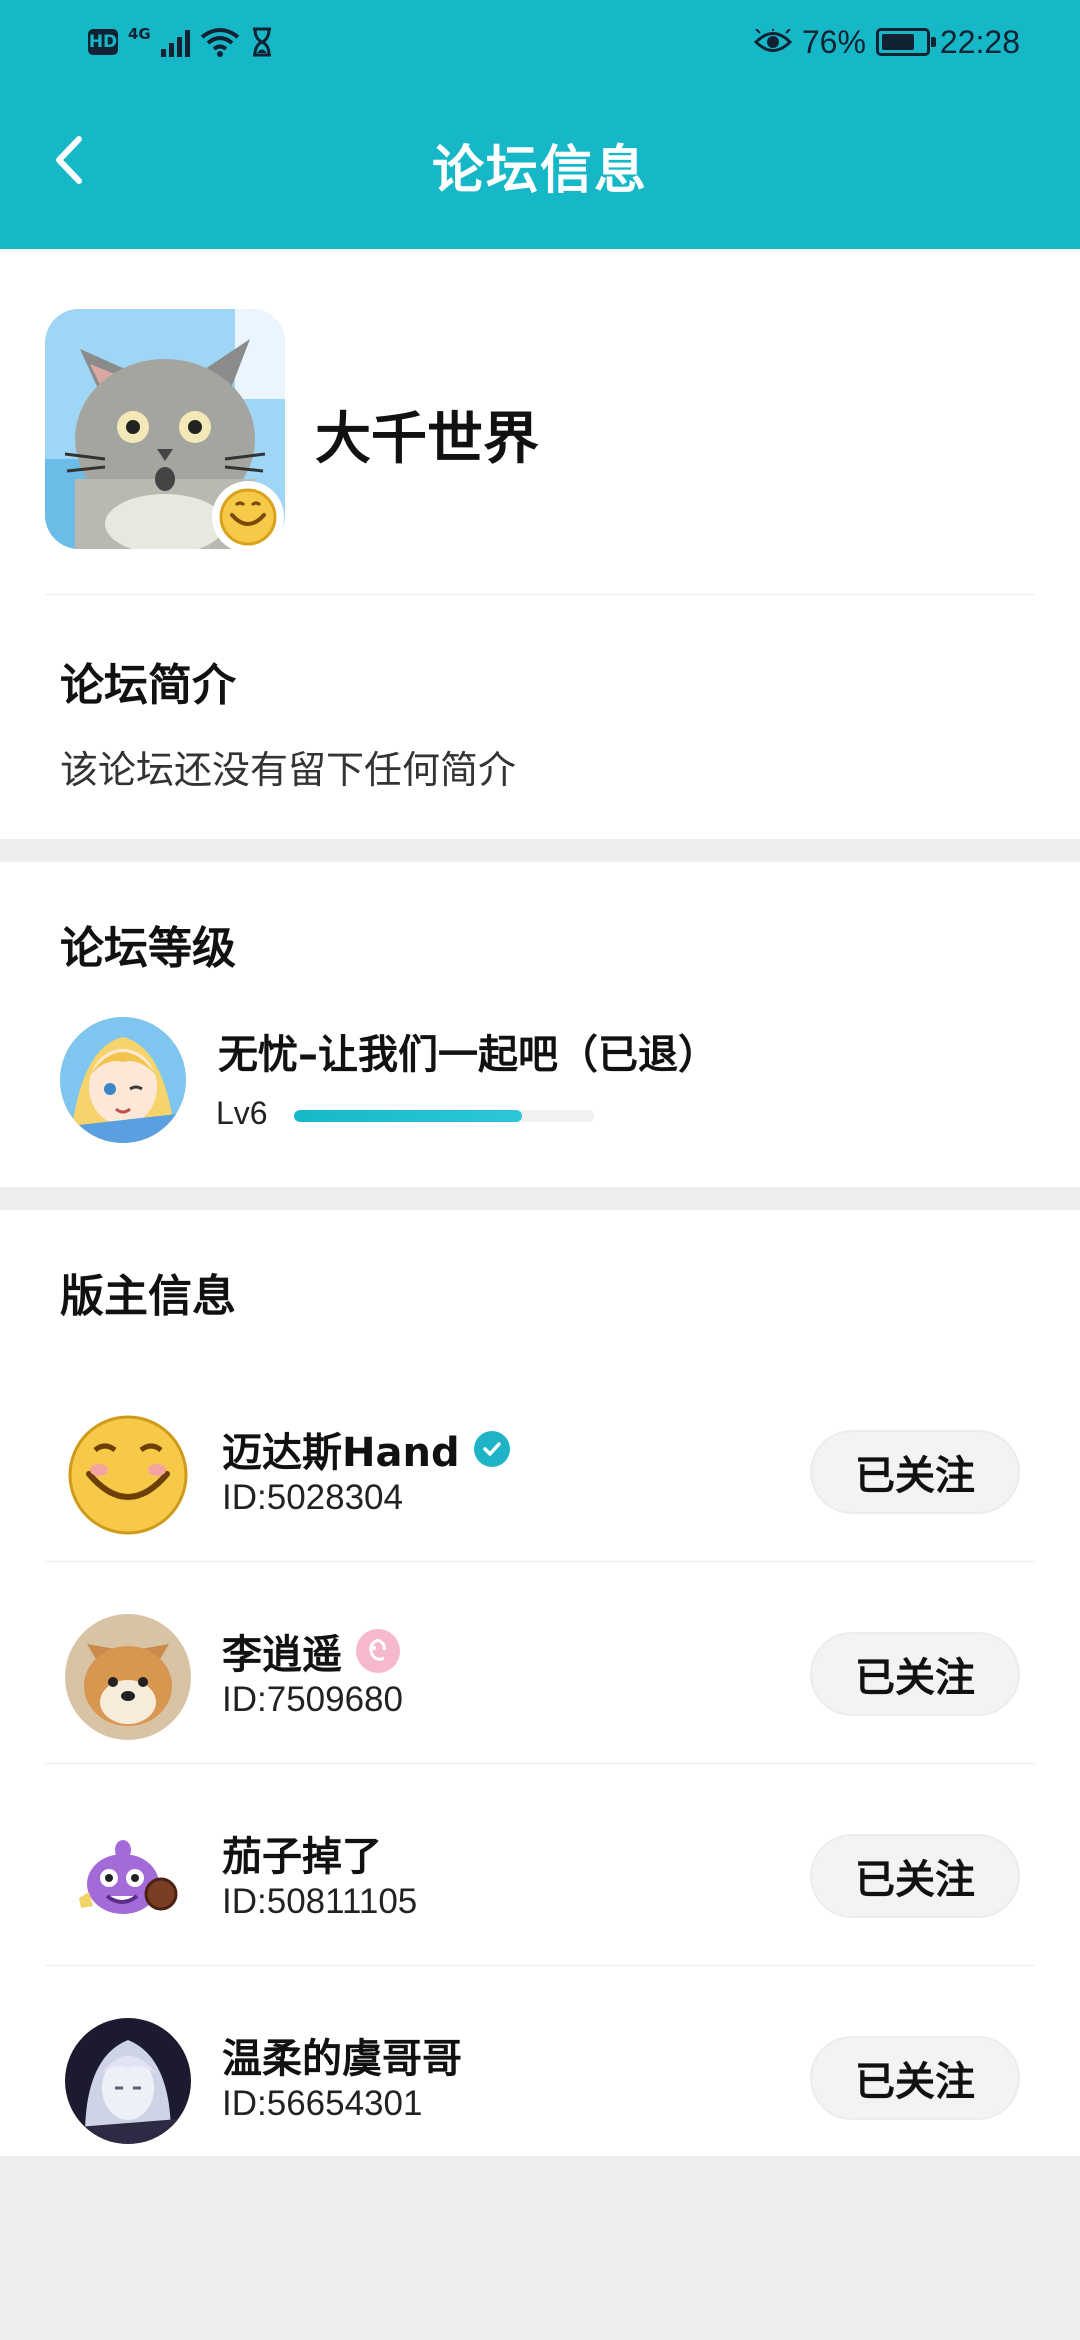 The image size is (1080, 2340). Describe the element at coordinates (540, 2067) in the screenshot. I see `list-item: 温柔的虞哥哥 ID:56654301 已关注` at that location.